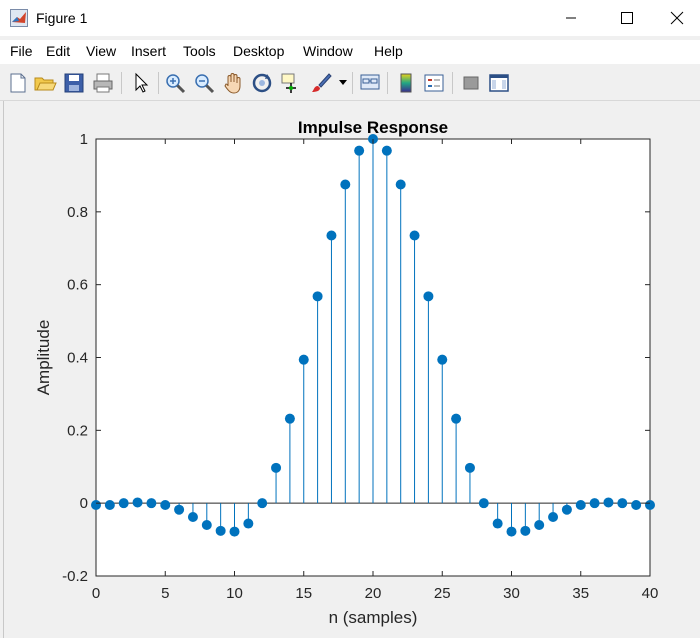 The height and width of the screenshot is (638, 700). What do you see at coordinates (77, 285) in the screenshot?
I see `y-tick-label: 0.6` at bounding box center [77, 285].